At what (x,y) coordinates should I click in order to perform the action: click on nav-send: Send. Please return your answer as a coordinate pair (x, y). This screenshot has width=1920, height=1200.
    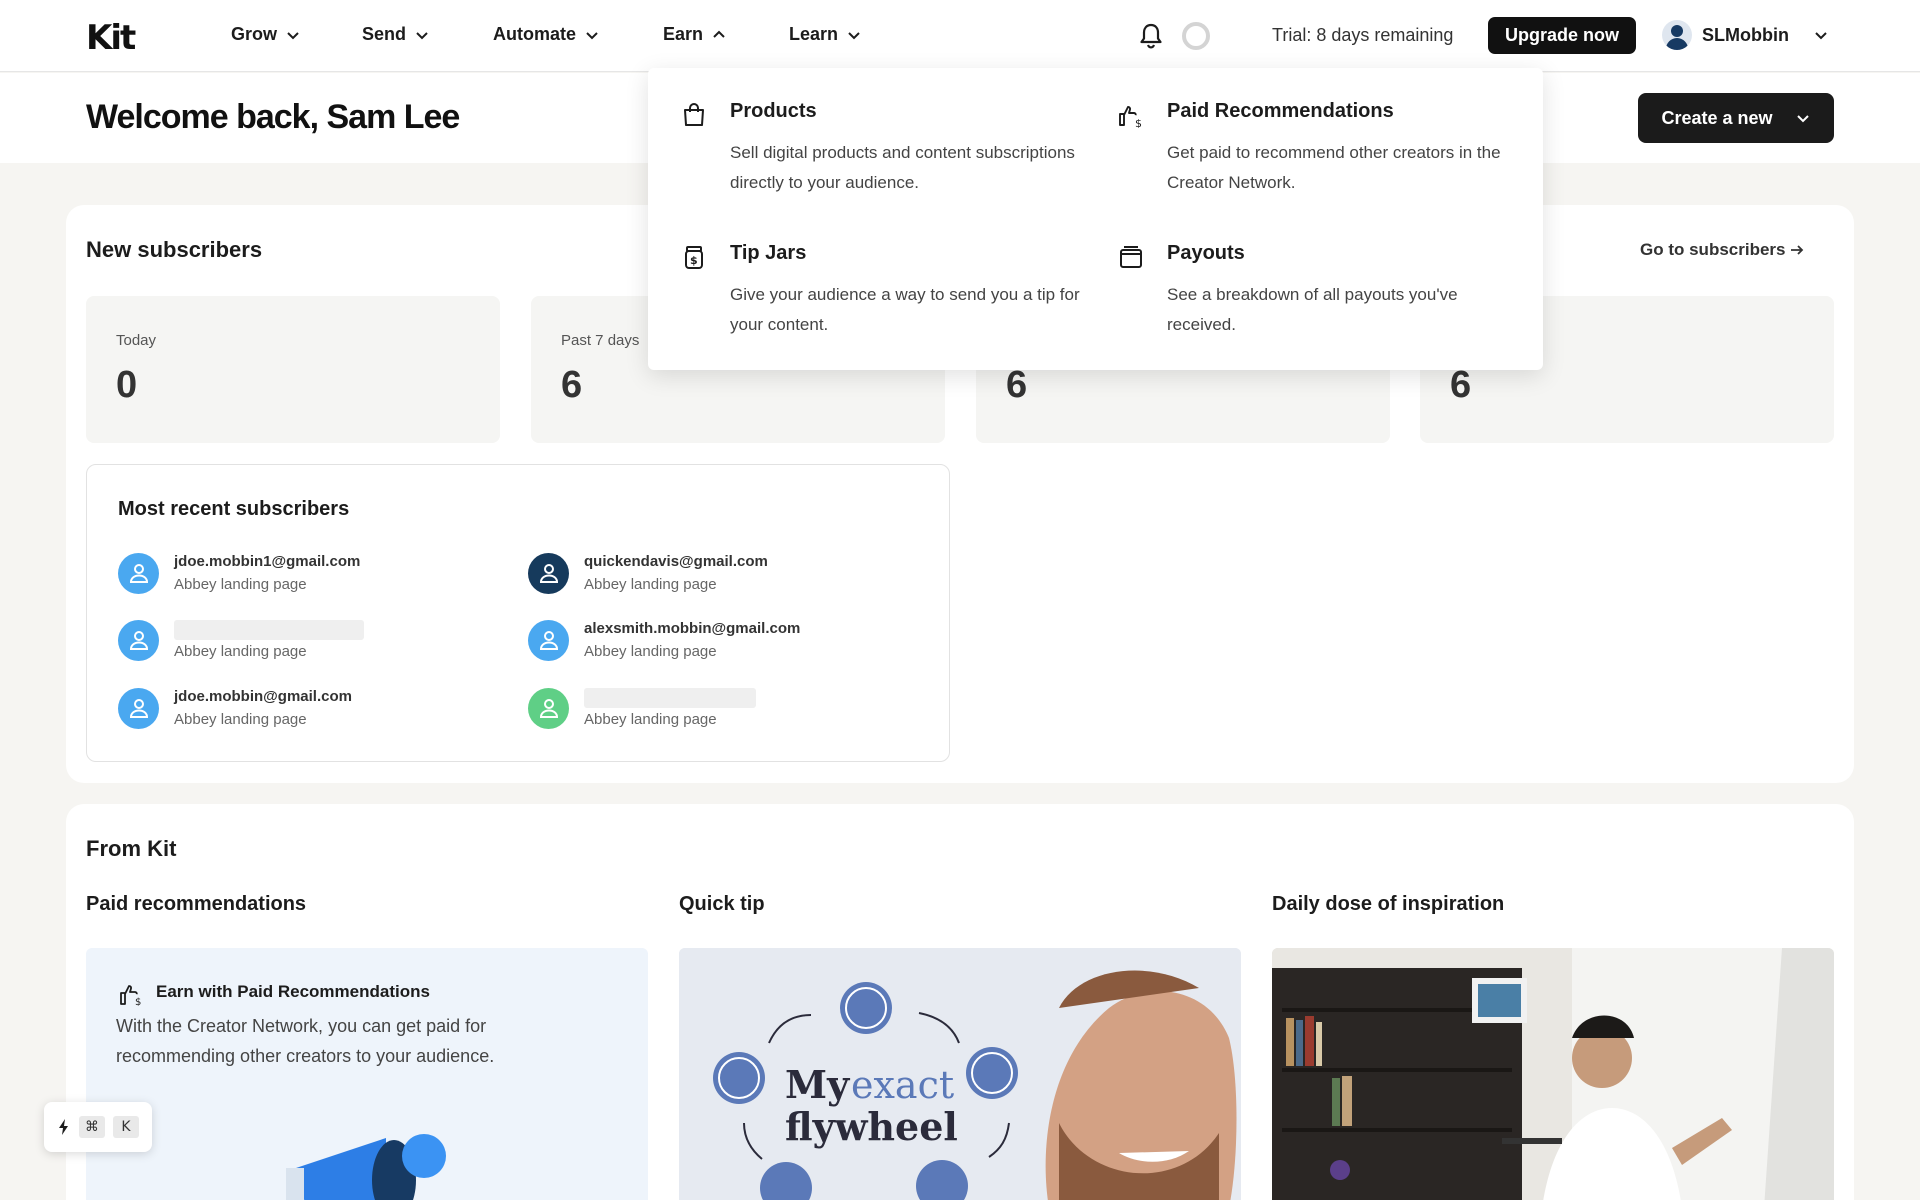
    Looking at the image, I should click on (396, 34).